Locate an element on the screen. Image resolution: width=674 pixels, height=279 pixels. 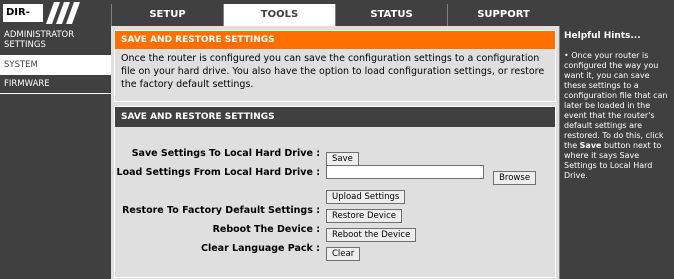
top-navigation-bar: DIR-516 SETUP TOOLS STATUS SUPPORT is located at coordinates (337, 18).